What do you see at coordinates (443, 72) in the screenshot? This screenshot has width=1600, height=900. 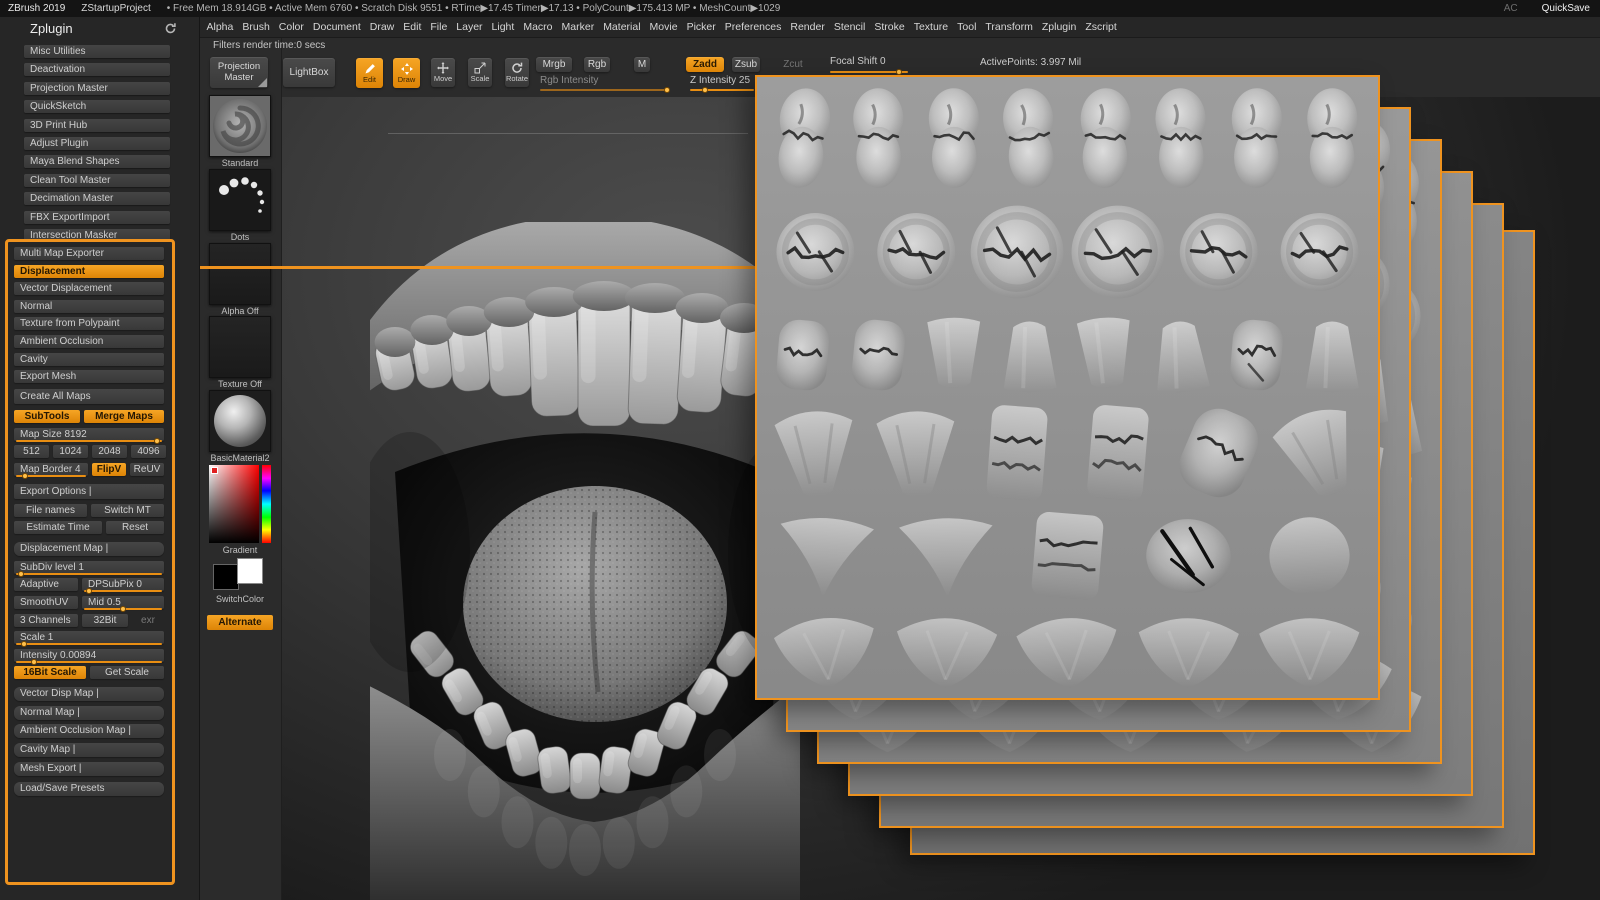 I see `move-mode-button: Move` at bounding box center [443, 72].